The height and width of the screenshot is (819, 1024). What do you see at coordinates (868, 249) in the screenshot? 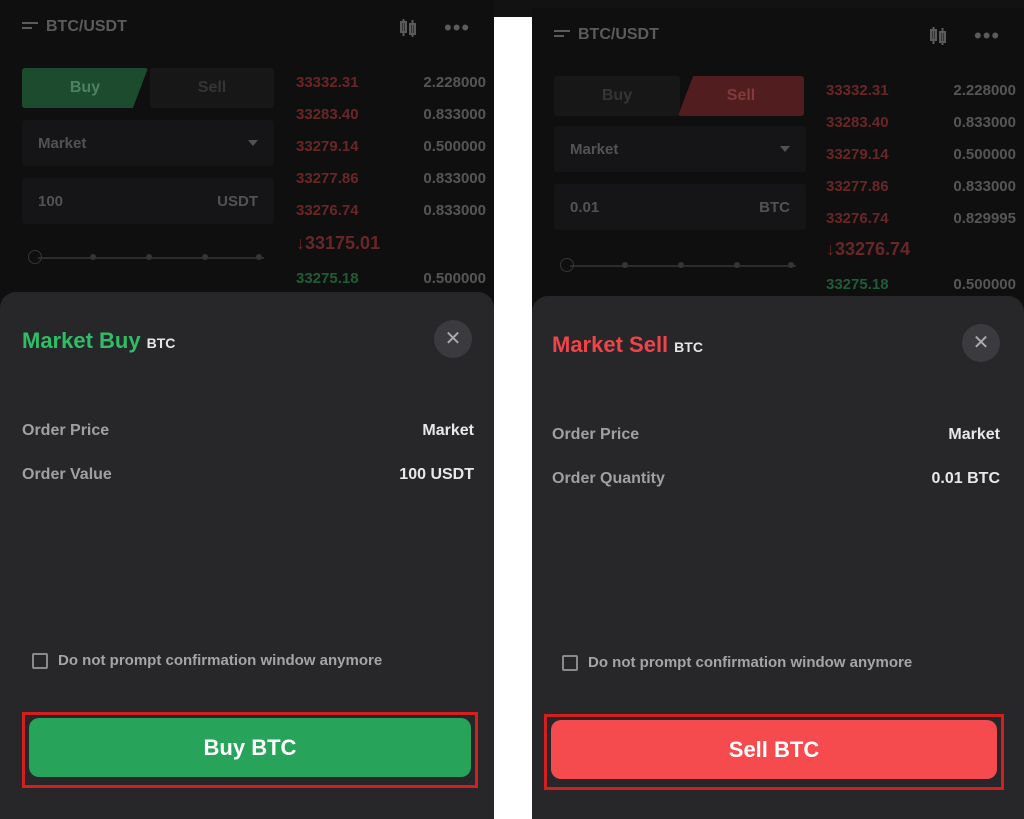
I see `last-price: ↓33276.74` at bounding box center [868, 249].